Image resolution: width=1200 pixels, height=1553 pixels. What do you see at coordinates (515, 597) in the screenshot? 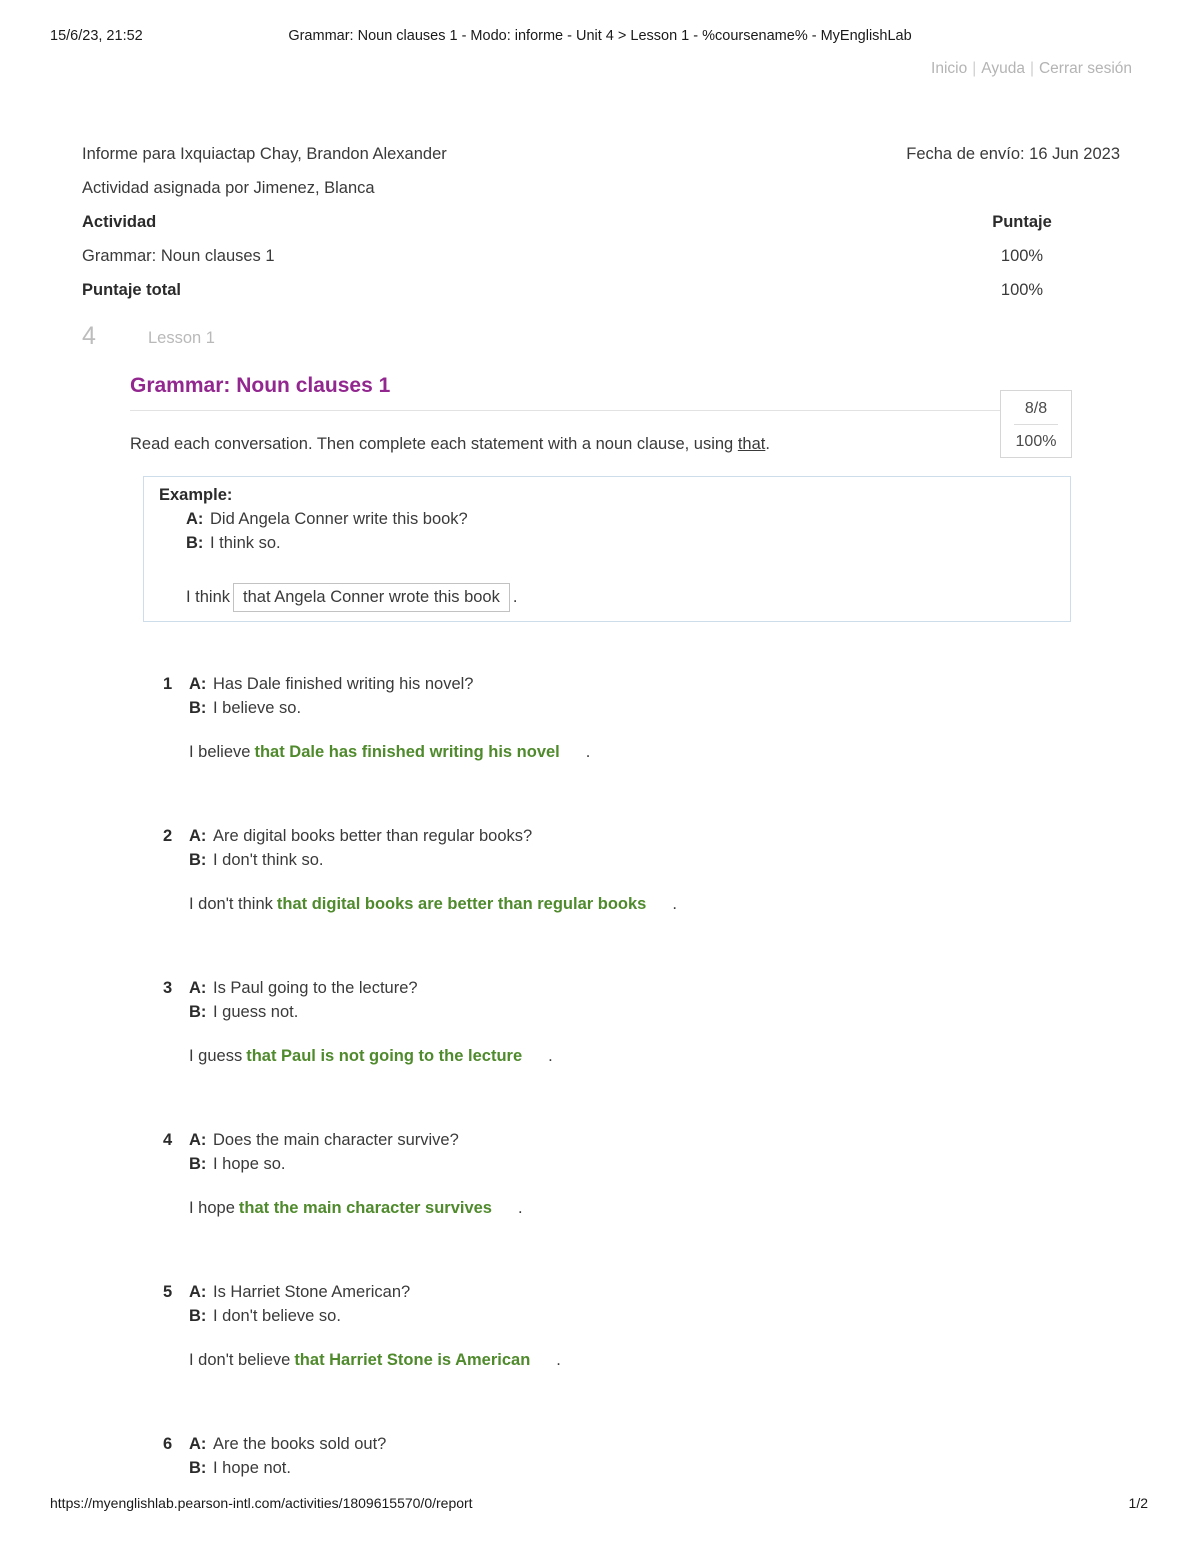
I see `example-answer-suffix: .` at bounding box center [515, 597].